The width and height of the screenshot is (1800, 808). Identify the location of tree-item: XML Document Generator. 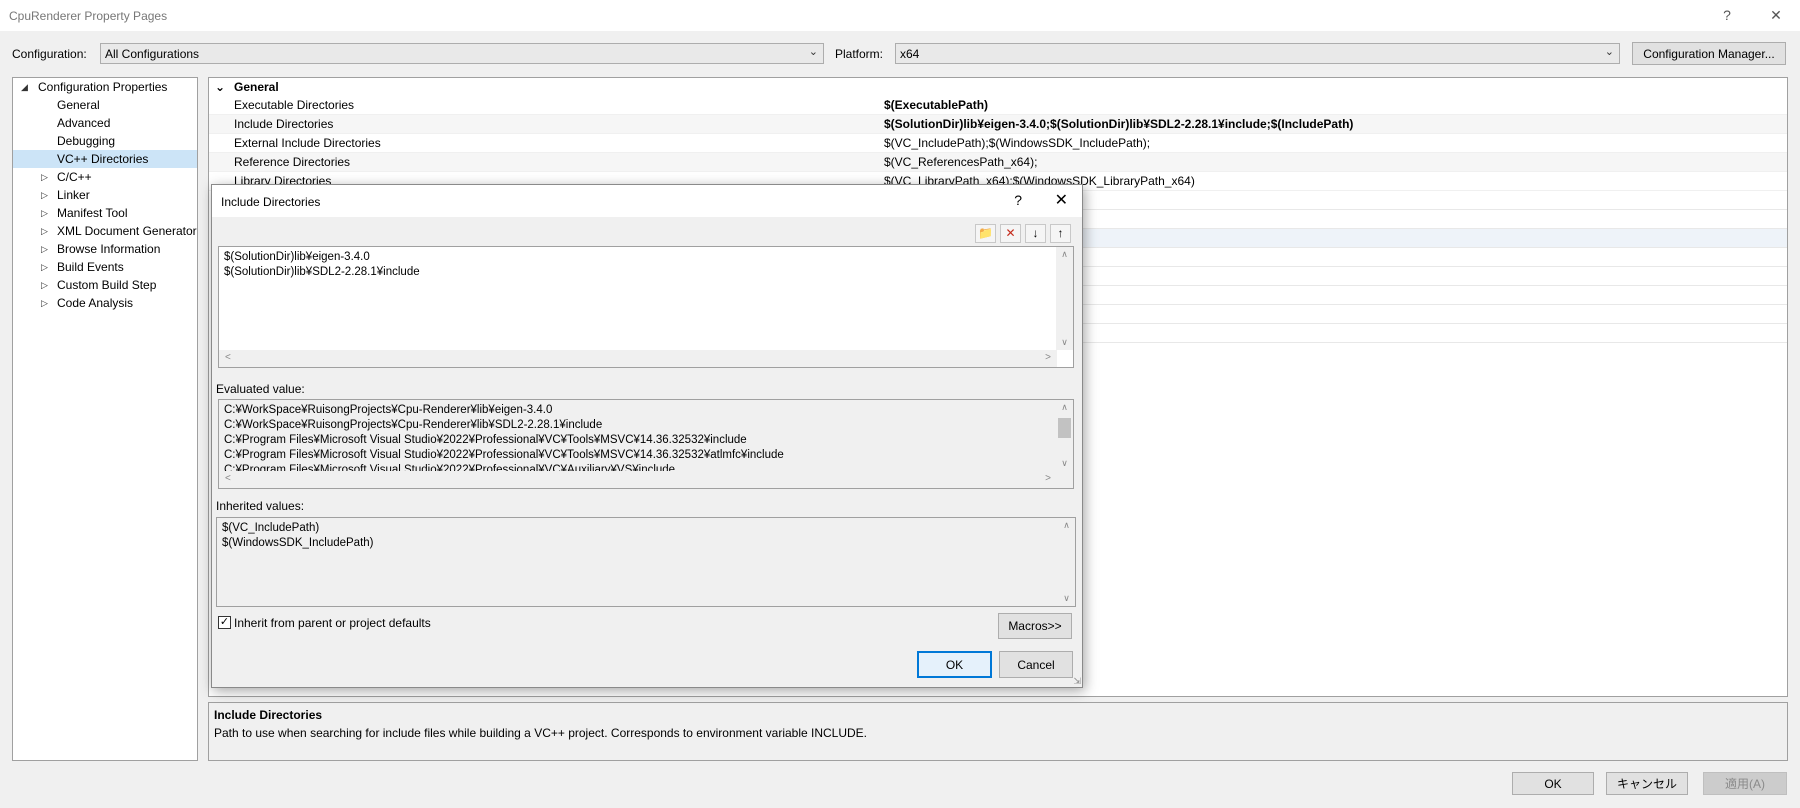
(127, 231).